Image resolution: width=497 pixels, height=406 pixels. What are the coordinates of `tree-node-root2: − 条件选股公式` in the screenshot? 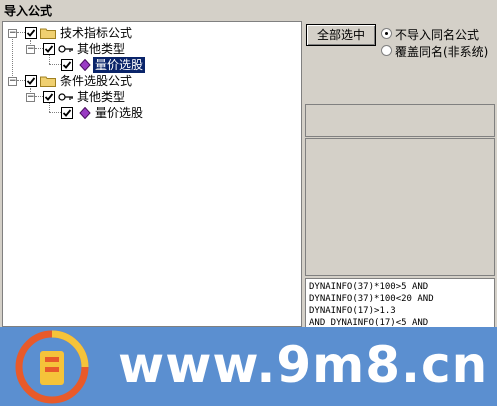 It's located at (152, 81).